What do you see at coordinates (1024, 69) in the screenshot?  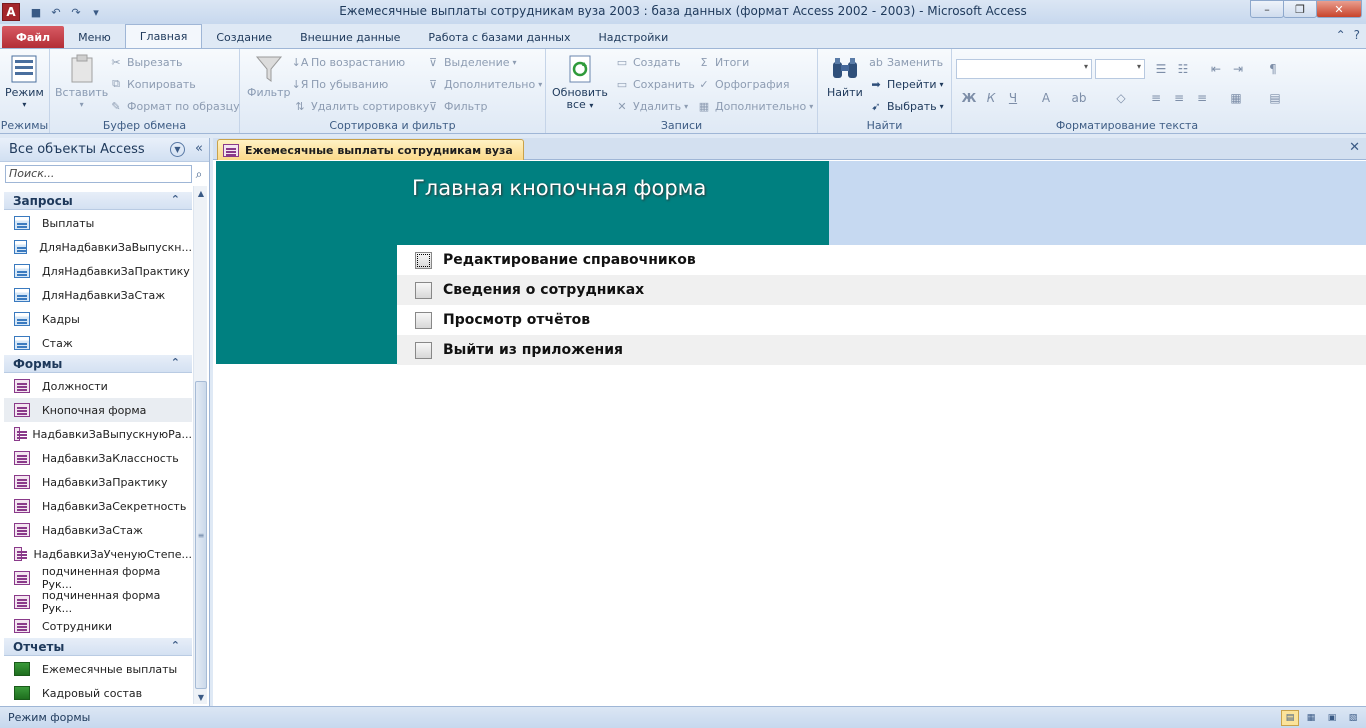 I see `font-name-select: ▾` at bounding box center [1024, 69].